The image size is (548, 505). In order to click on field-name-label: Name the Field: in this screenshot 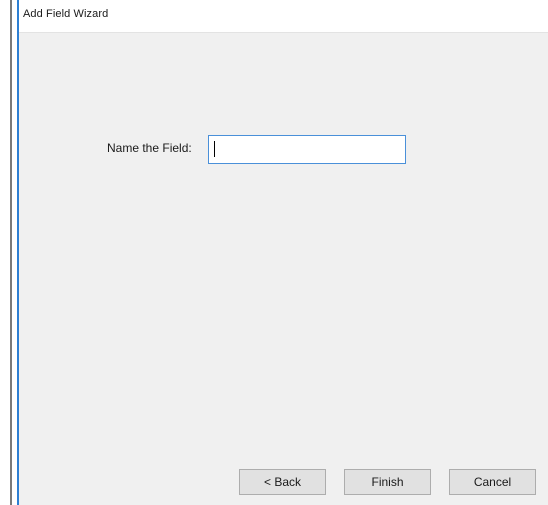, I will do `click(149, 148)`.